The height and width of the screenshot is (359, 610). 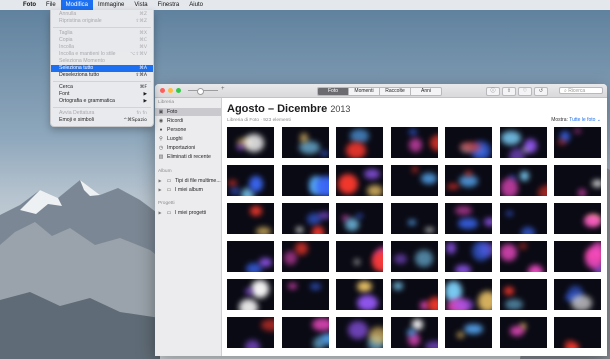 What do you see at coordinates (178, 90) in the screenshot?
I see `fullscreen-window-button` at bounding box center [178, 90].